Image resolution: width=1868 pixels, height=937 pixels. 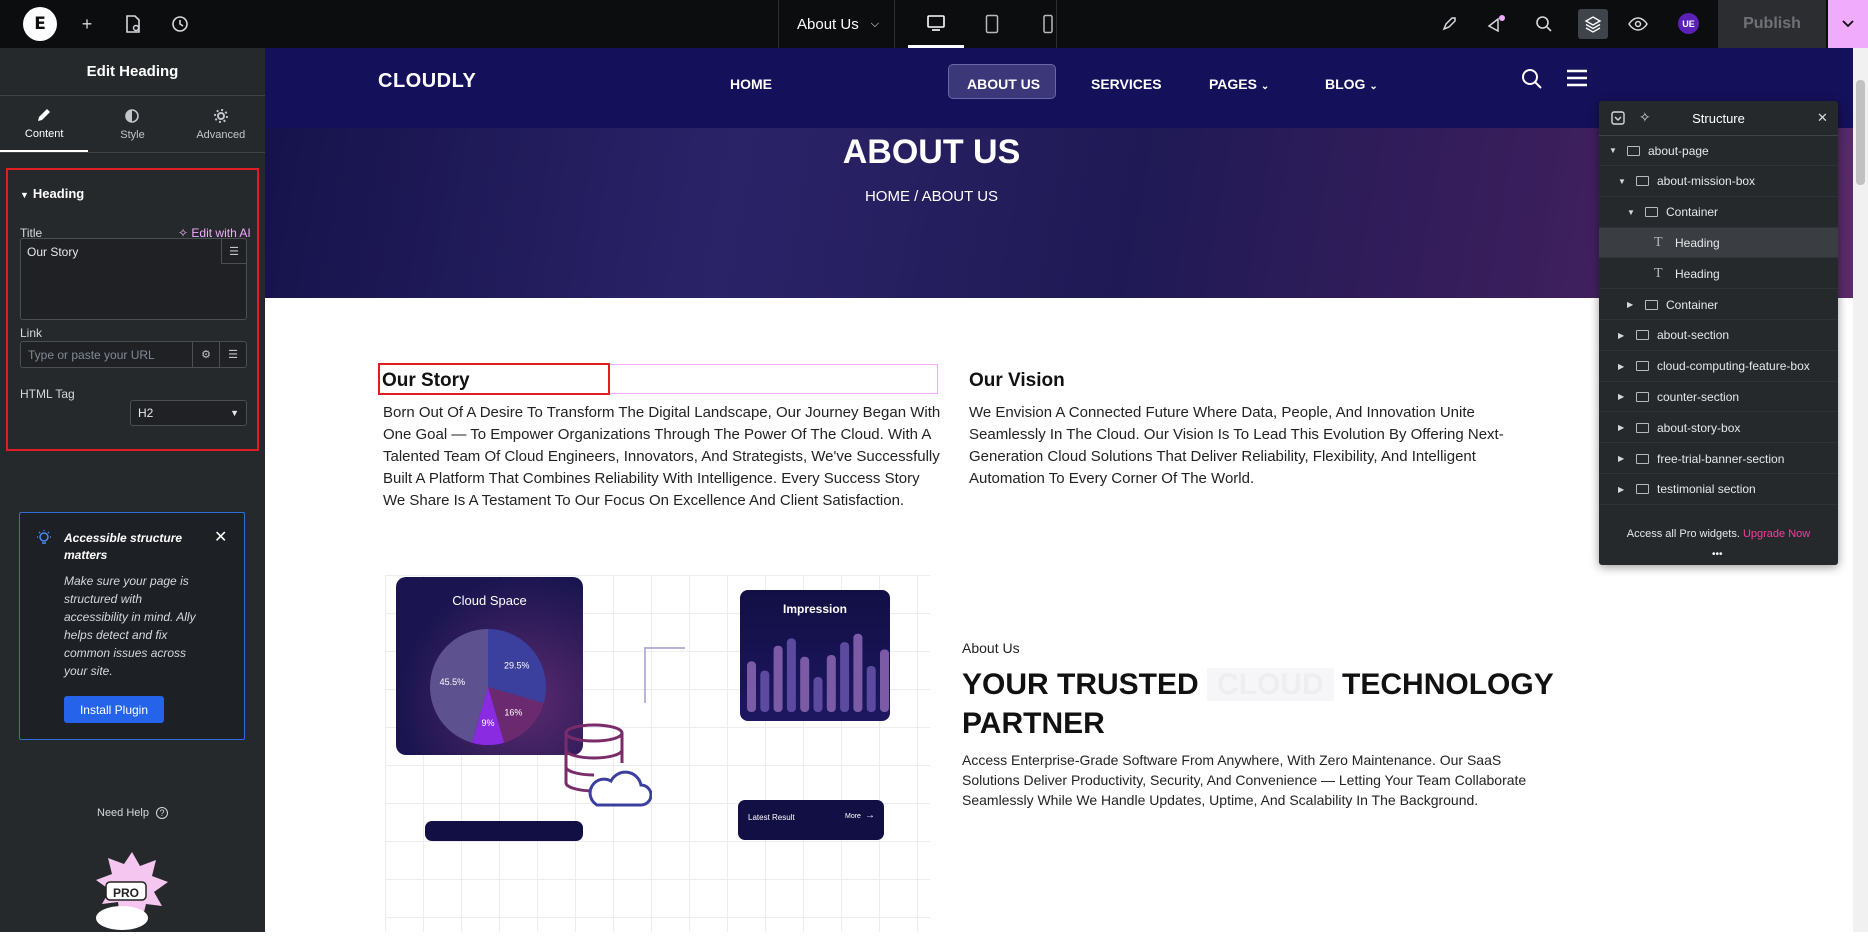 I want to click on pie-slice-label: 29.5%, so click(x=517, y=665).